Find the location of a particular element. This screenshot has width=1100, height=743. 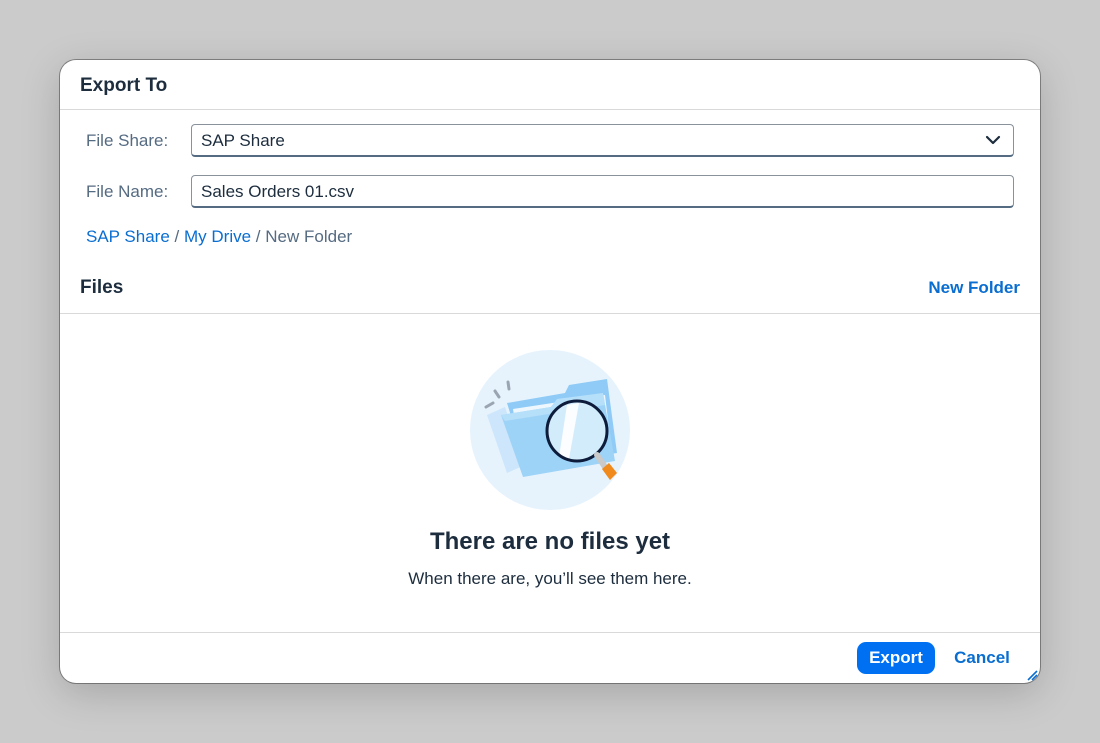

file-name-value: Sales Orders 01.csv is located at coordinates (278, 191).